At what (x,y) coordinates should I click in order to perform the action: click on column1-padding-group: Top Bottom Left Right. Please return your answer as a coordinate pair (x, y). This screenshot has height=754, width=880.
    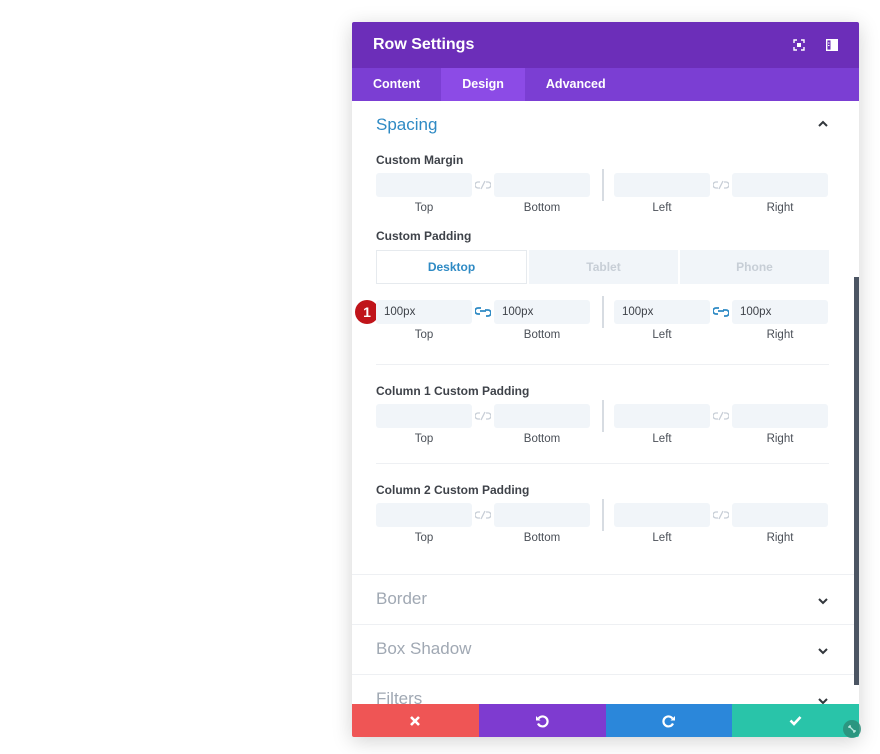
    Looking at the image, I should click on (602, 426).